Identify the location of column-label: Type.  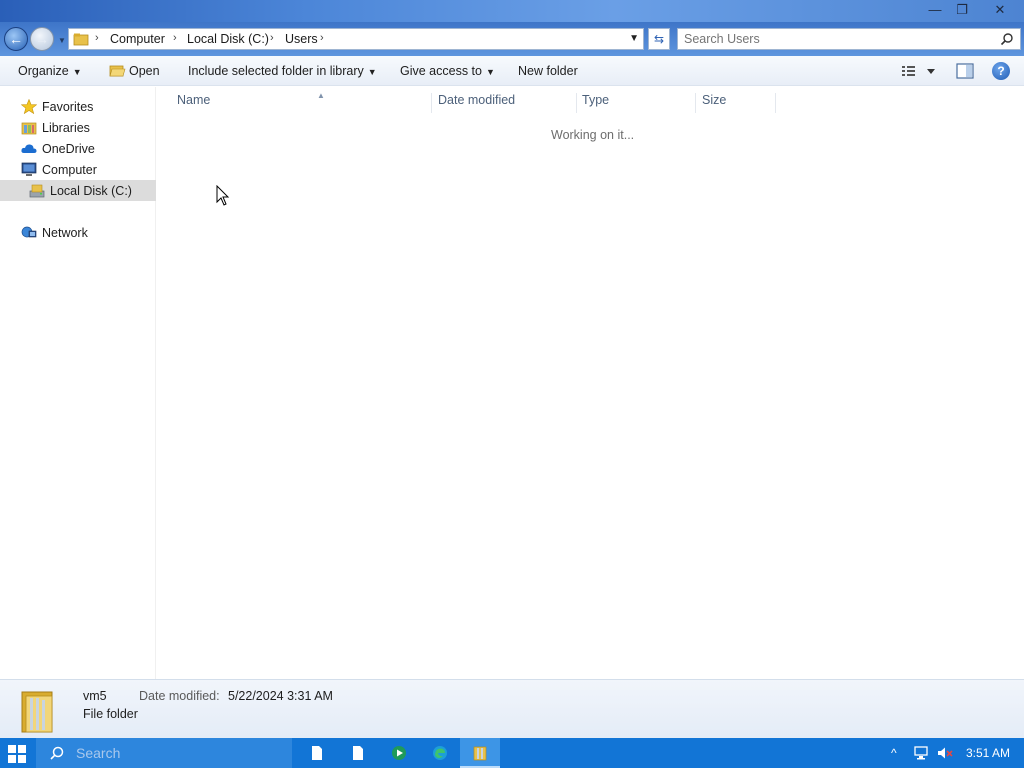
(596, 100).